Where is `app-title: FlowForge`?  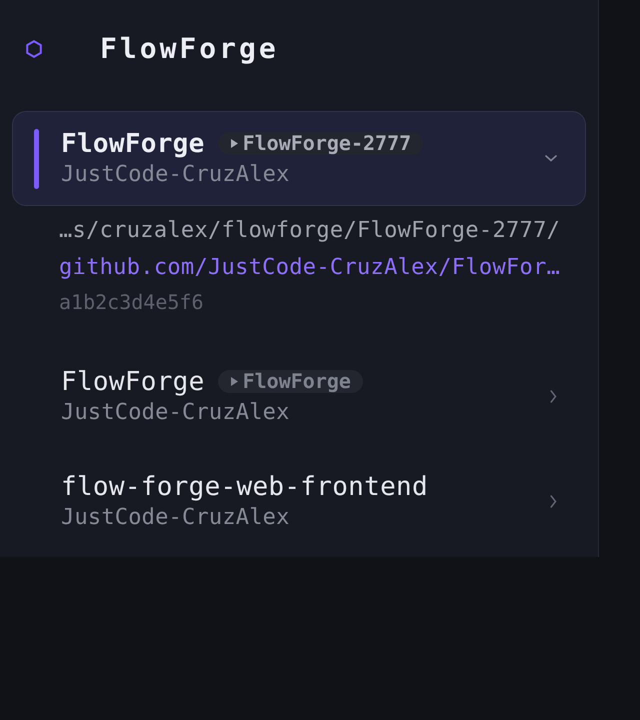 app-title: FlowForge is located at coordinates (189, 49).